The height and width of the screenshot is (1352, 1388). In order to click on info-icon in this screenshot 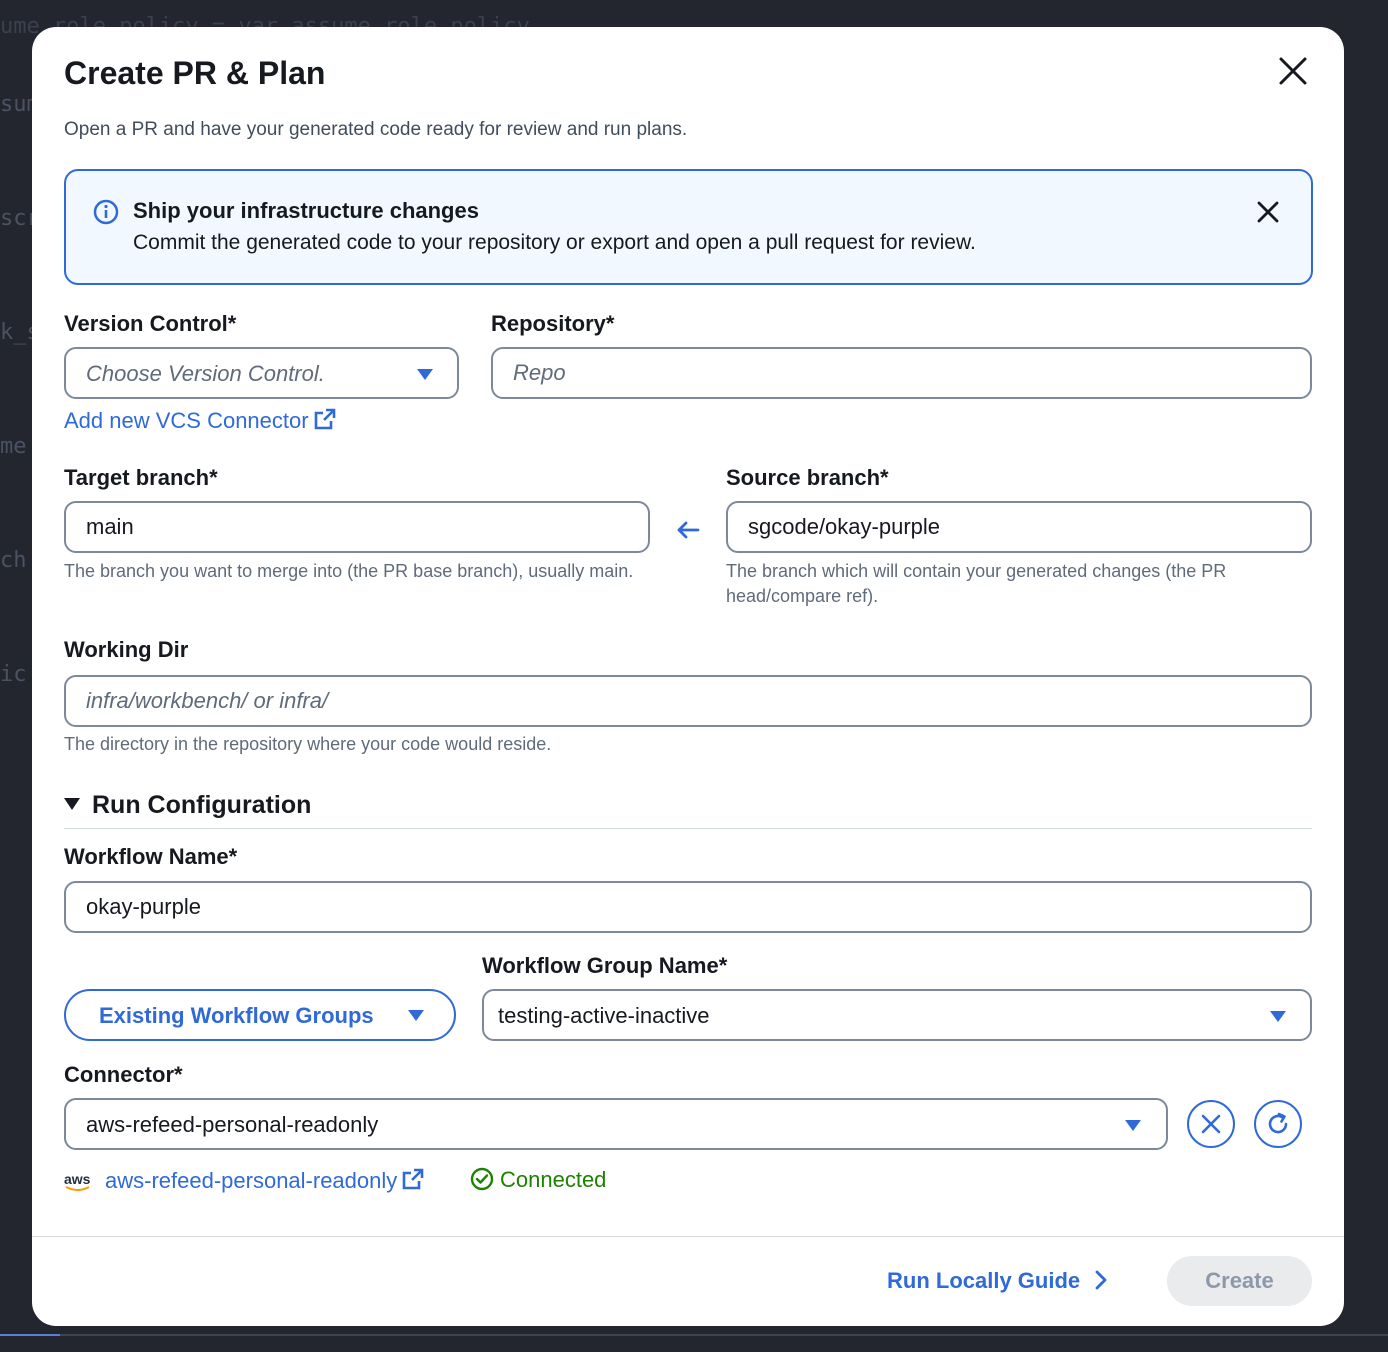, I will do `click(106, 212)`.